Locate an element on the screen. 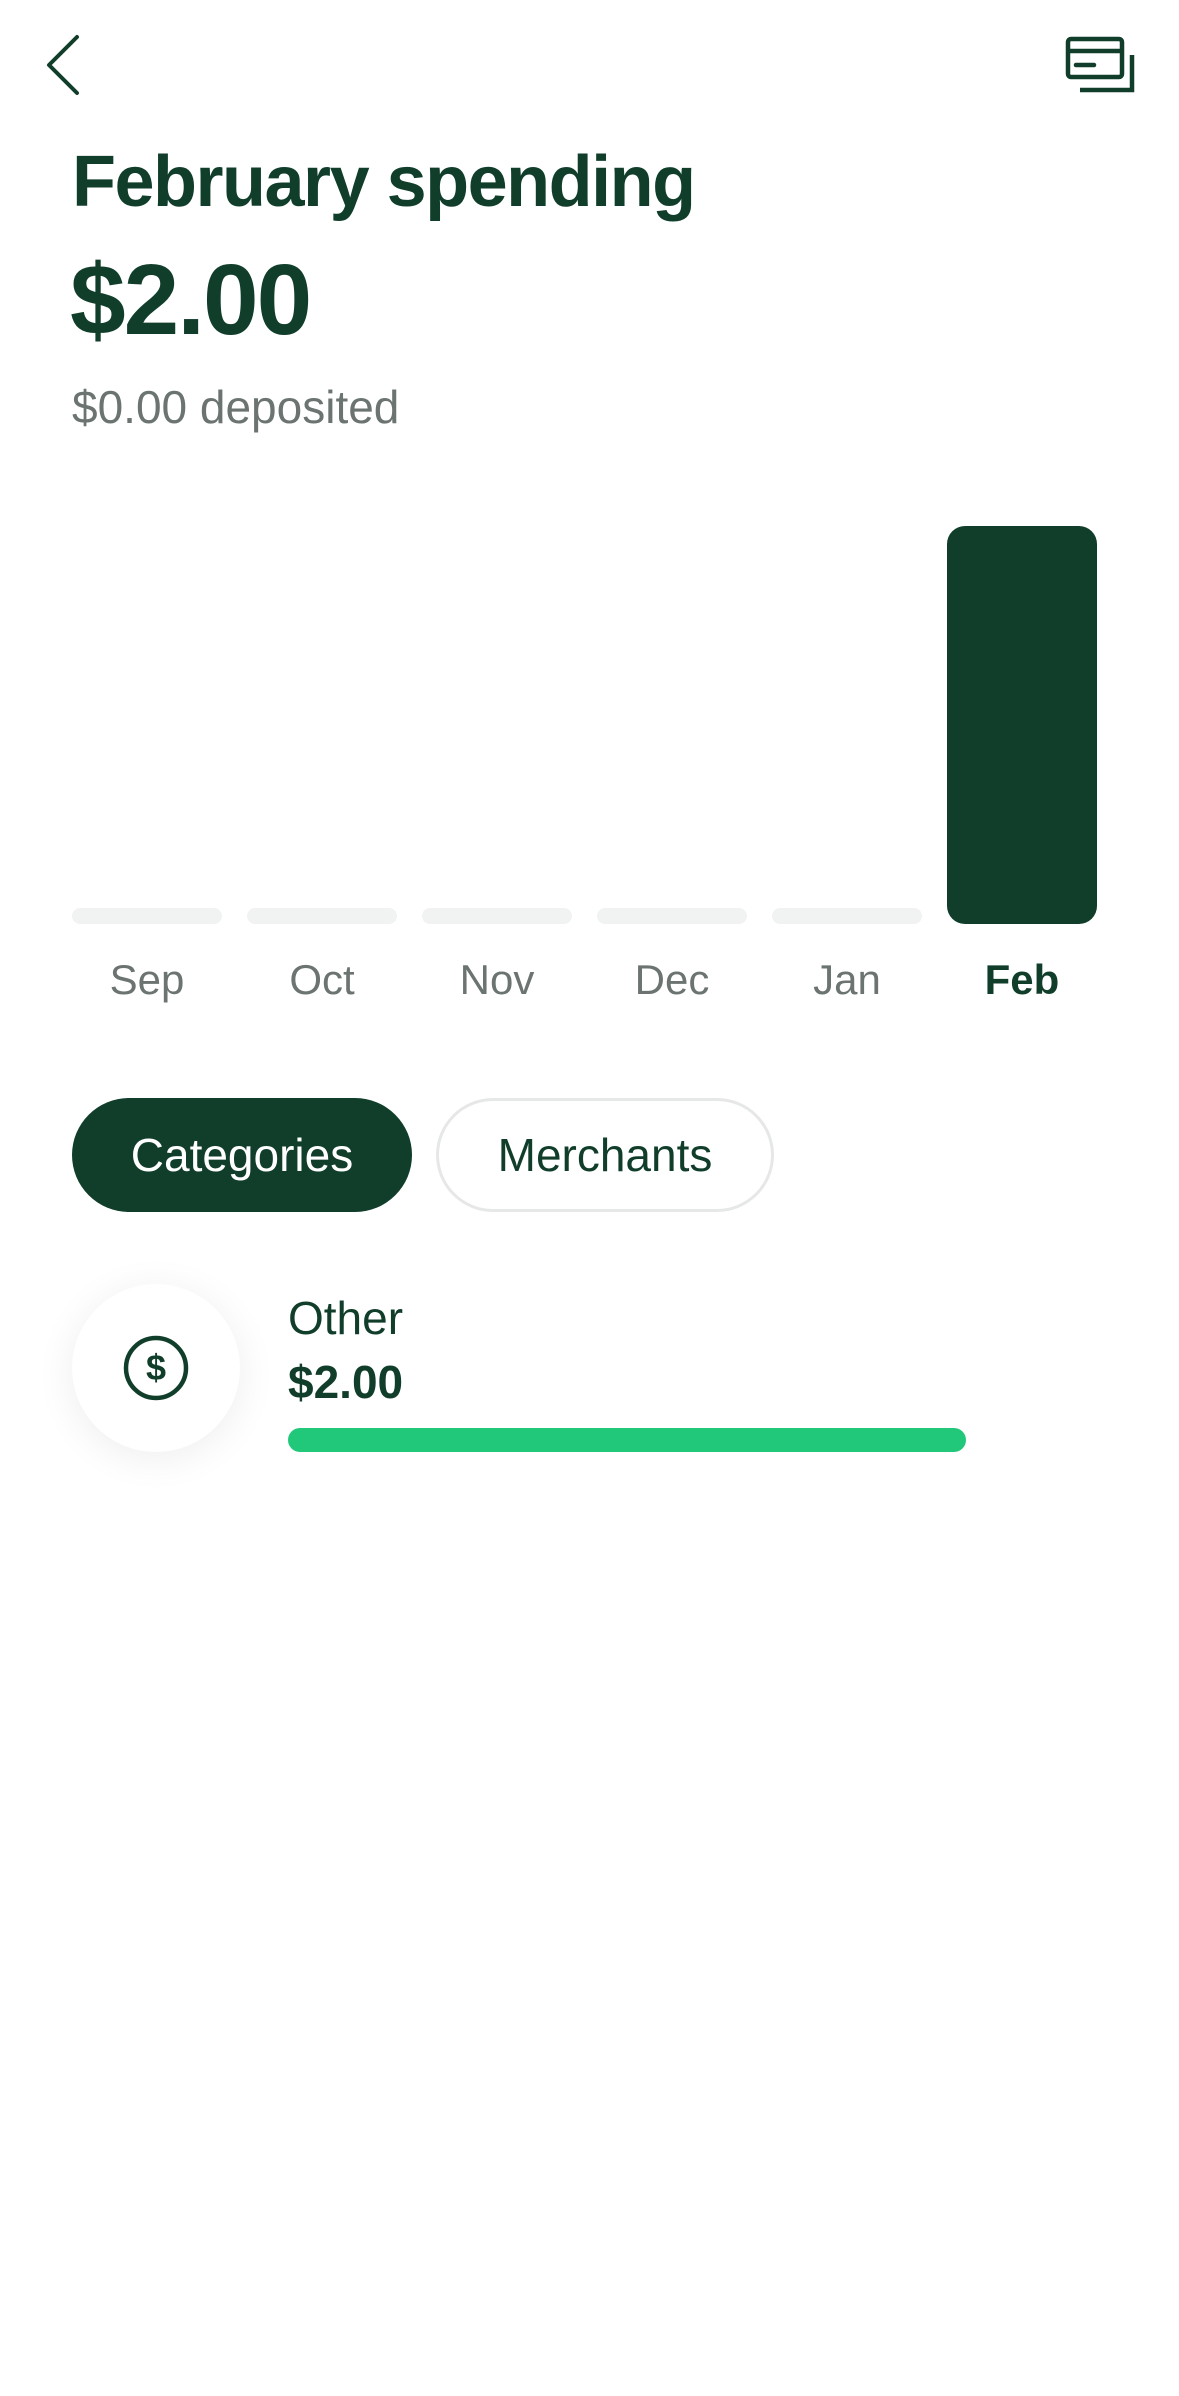  cards-button is located at coordinates (1100, 65).